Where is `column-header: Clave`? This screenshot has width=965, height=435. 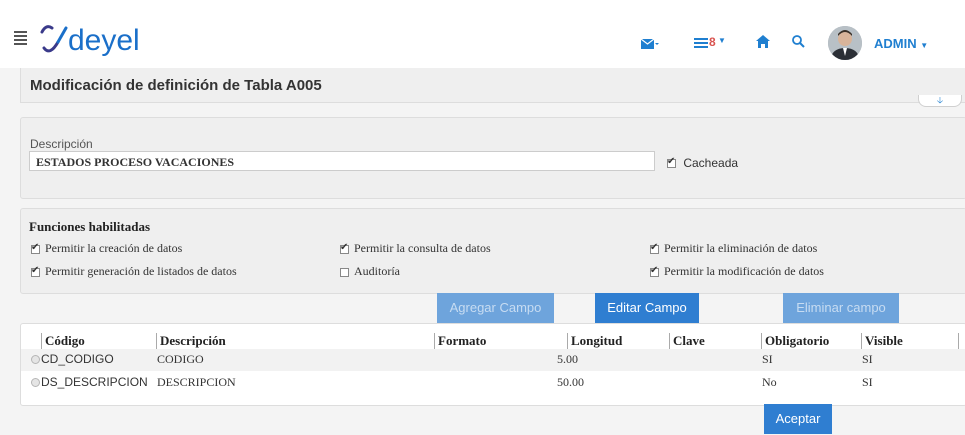 column-header: Clave is located at coordinates (687, 341).